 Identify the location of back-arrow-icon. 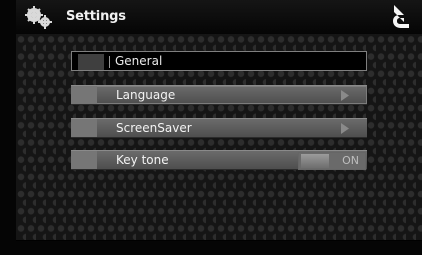
(401, 17).